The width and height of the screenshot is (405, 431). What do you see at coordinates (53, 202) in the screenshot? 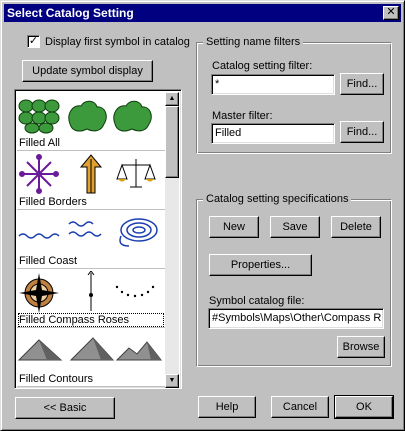
I see `list-item-label: Filled Borders` at bounding box center [53, 202].